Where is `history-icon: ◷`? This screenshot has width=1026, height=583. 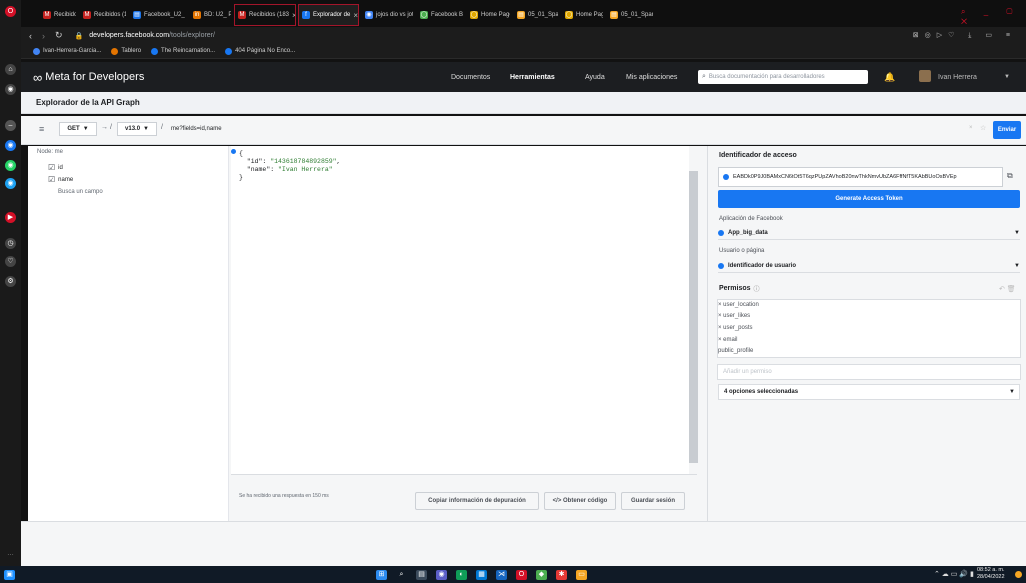 history-icon: ◷ is located at coordinates (10, 243).